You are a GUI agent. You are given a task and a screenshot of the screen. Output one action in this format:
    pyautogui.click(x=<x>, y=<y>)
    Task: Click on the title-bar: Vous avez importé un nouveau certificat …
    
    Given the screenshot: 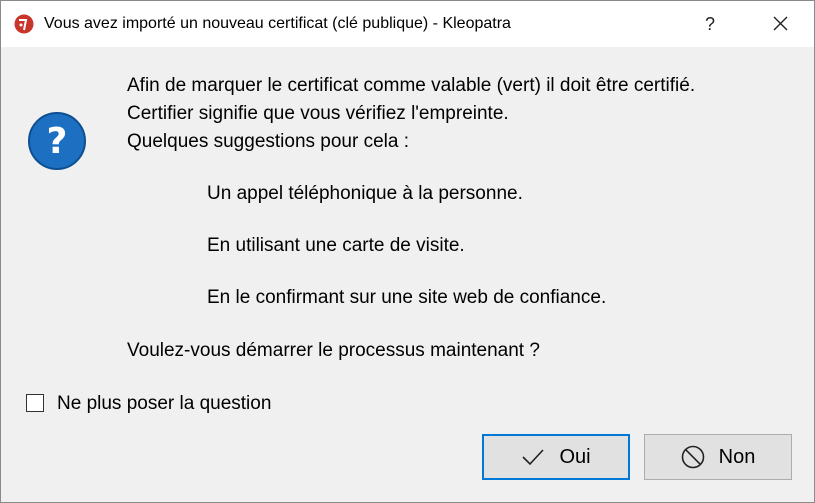 What is the action you would take?
    pyautogui.click(x=407, y=24)
    